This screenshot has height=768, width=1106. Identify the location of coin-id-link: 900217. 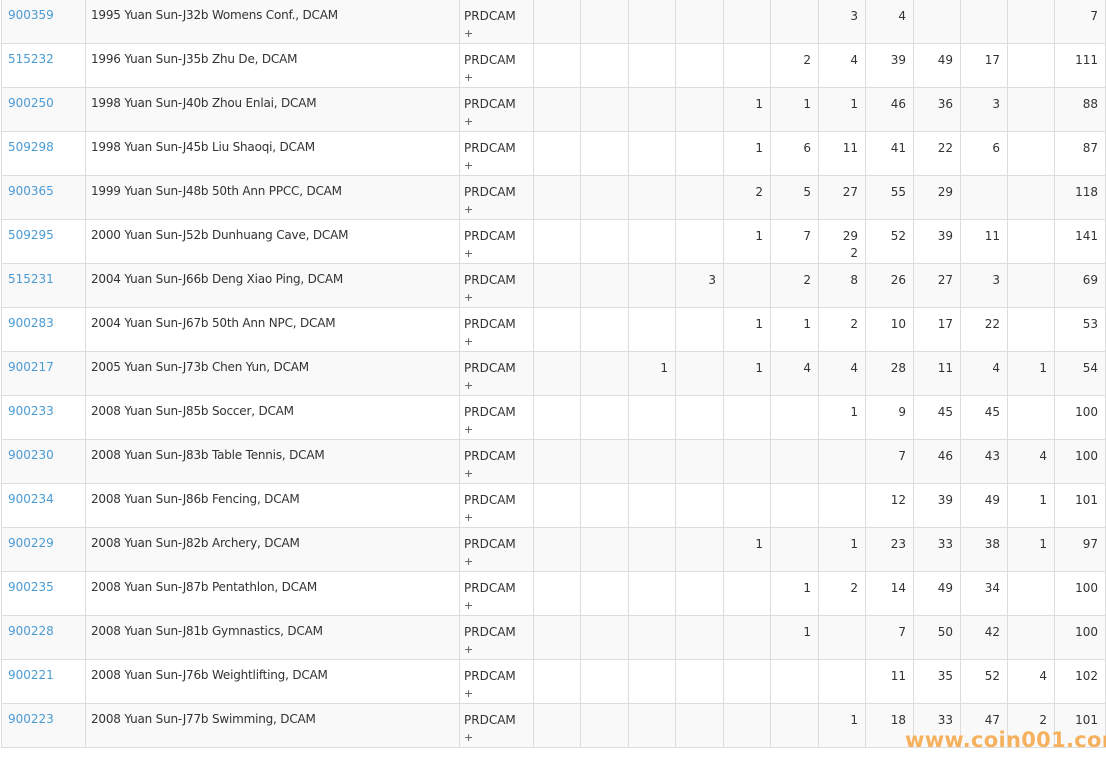
(31, 367).